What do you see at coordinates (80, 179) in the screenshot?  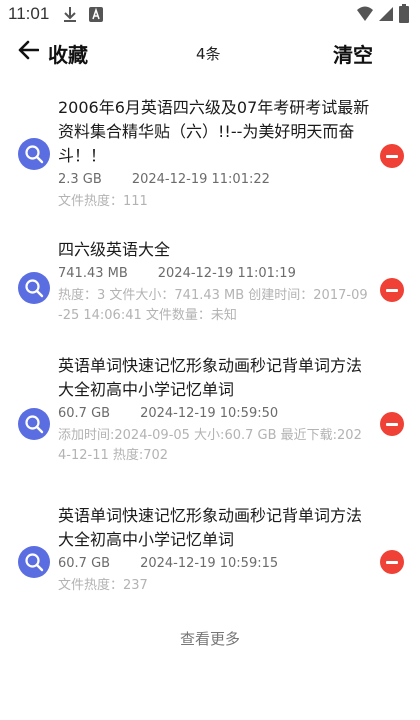 I see `item-size: 2.3 GB` at bounding box center [80, 179].